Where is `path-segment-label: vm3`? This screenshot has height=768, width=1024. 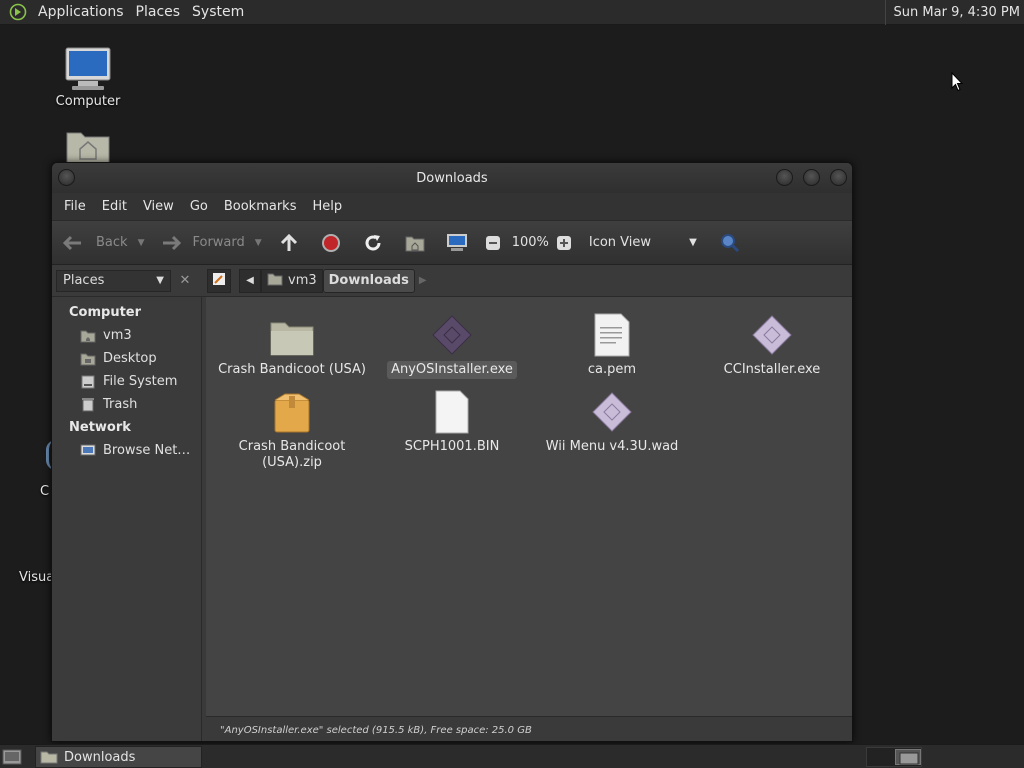
path-segment-label: vm3 is located at coordinates (302, 280).